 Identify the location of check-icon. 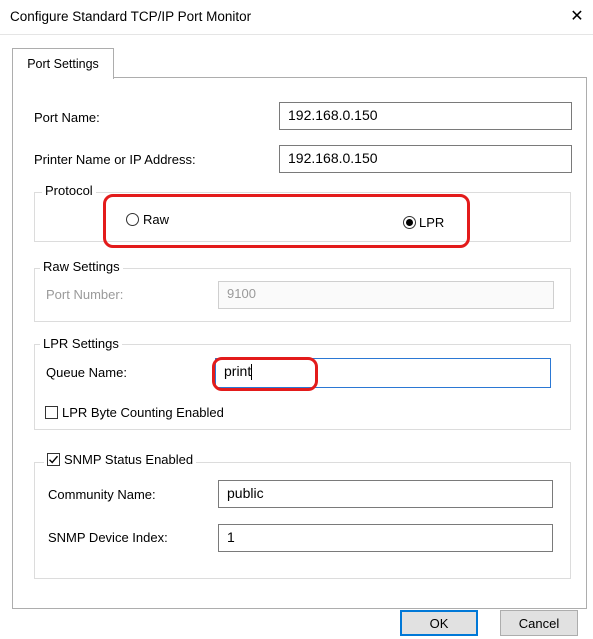
(54, 459).